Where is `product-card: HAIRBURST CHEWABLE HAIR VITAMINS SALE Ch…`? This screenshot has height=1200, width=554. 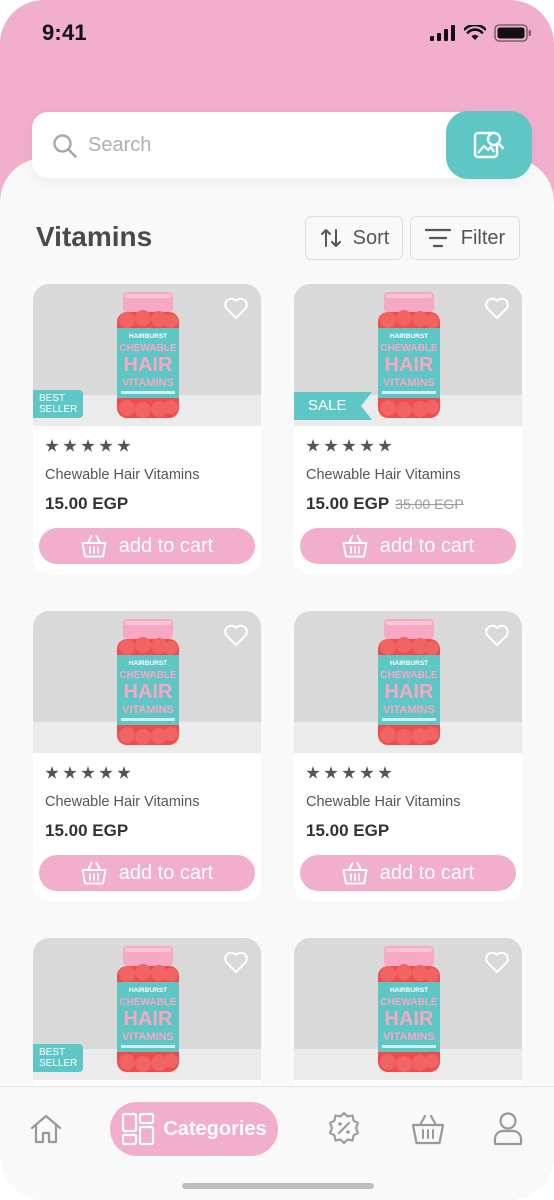 product-card: HAIRBURST CHEWABLE HAIR VITAMINS SALE Ch… is located at coordinates (408, 429).